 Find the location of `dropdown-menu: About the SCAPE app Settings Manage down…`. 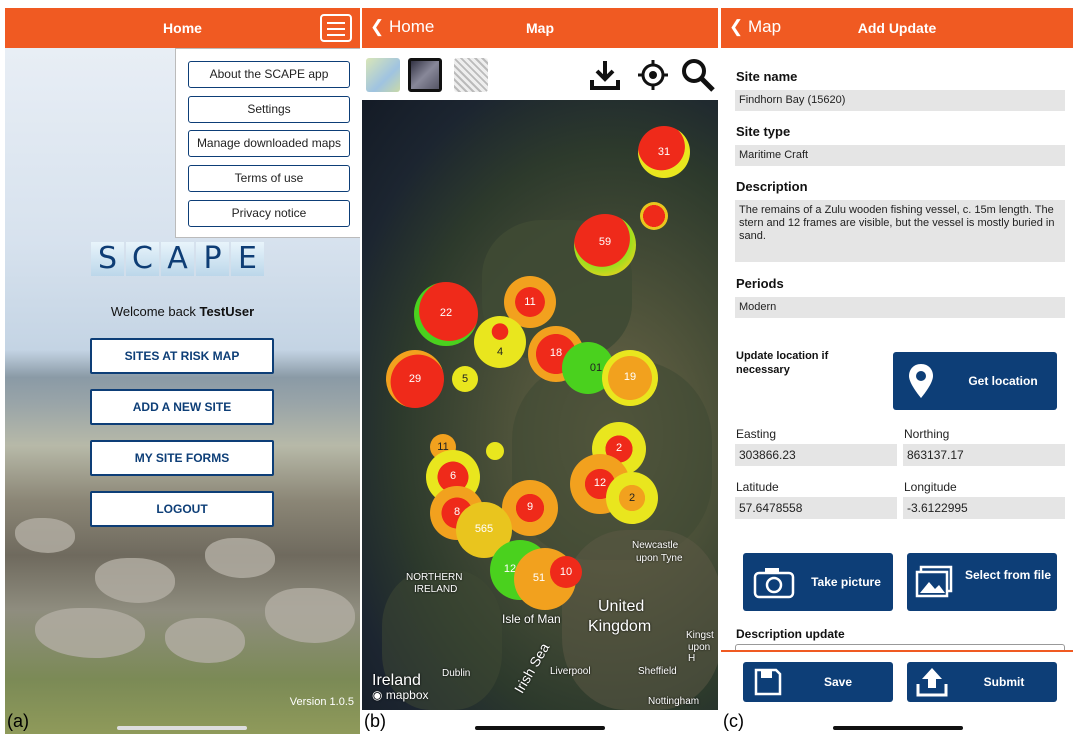

dropdown-menu: About the SCAPE app Settings Manage down… is located at coordinates (267, 143).